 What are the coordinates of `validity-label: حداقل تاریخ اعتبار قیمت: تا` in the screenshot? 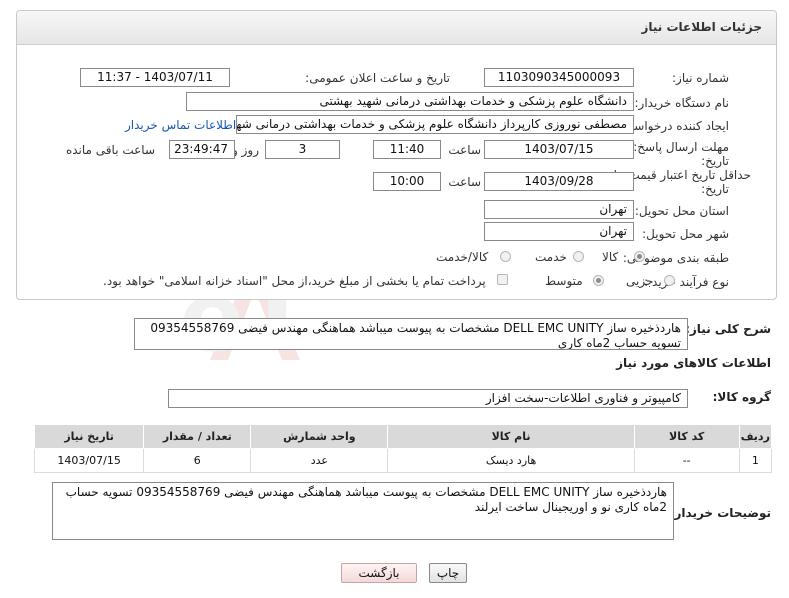 It's located at (682, 175).